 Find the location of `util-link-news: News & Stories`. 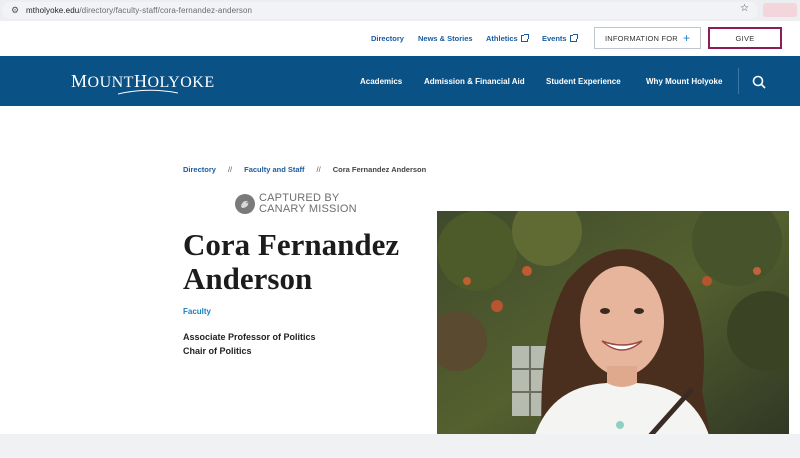

util-link-news: News & Stories is located at coordinates (445, 38).